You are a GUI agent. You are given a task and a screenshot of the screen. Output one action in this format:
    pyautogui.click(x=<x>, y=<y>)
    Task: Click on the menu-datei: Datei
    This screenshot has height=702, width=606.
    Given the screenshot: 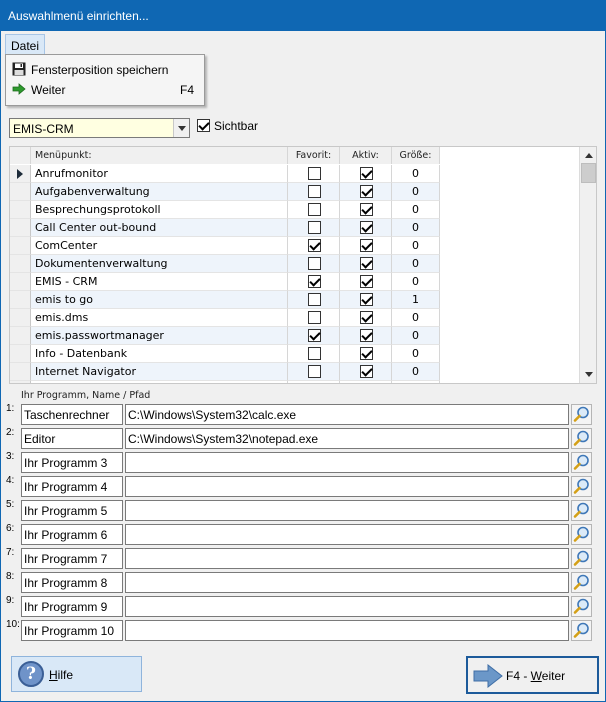 What is the action you would take?
    pyautogui.click(x=25, y=44)
    